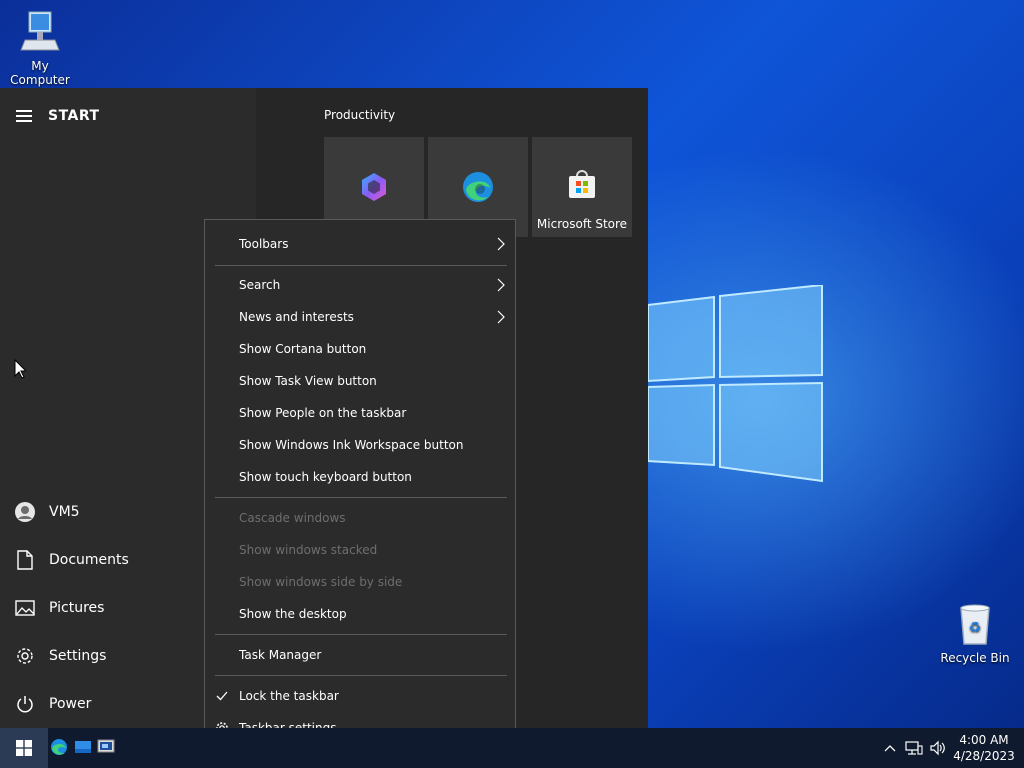  I want to click on network-icon, so click(914, 748).